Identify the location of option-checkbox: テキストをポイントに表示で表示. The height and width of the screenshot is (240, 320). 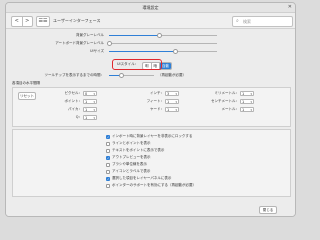
(135, 150).